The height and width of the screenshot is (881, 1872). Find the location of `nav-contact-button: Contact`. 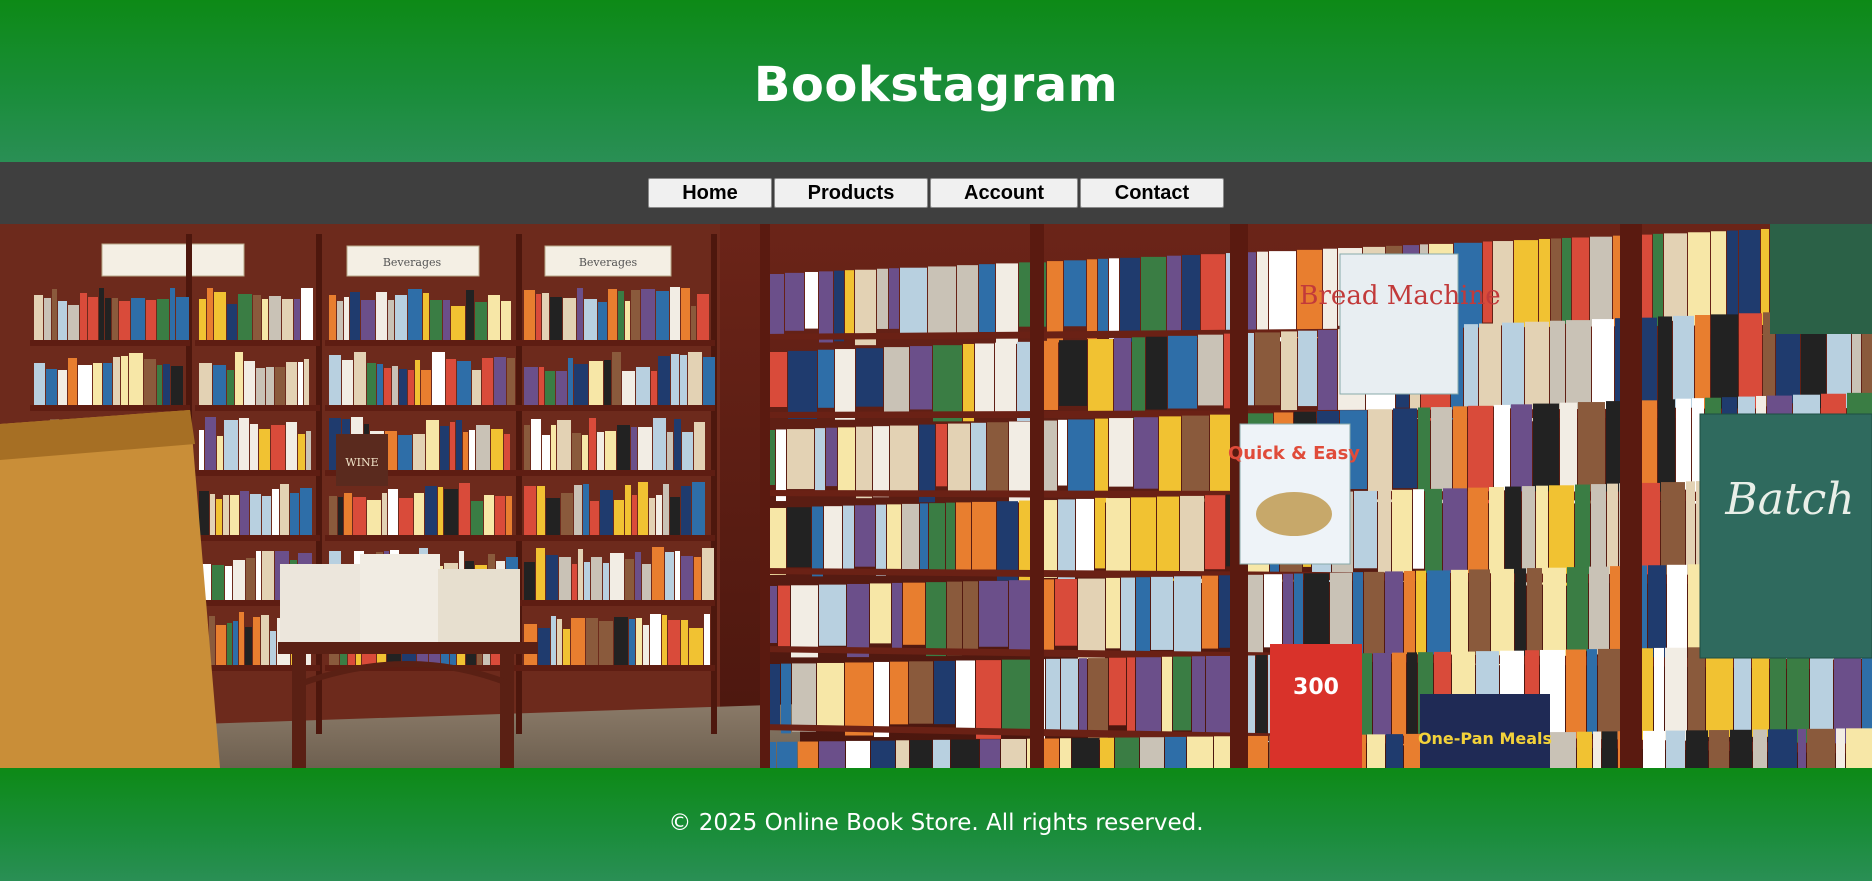

nav-contact-button: Contact is located at coordinates (1152, 193).